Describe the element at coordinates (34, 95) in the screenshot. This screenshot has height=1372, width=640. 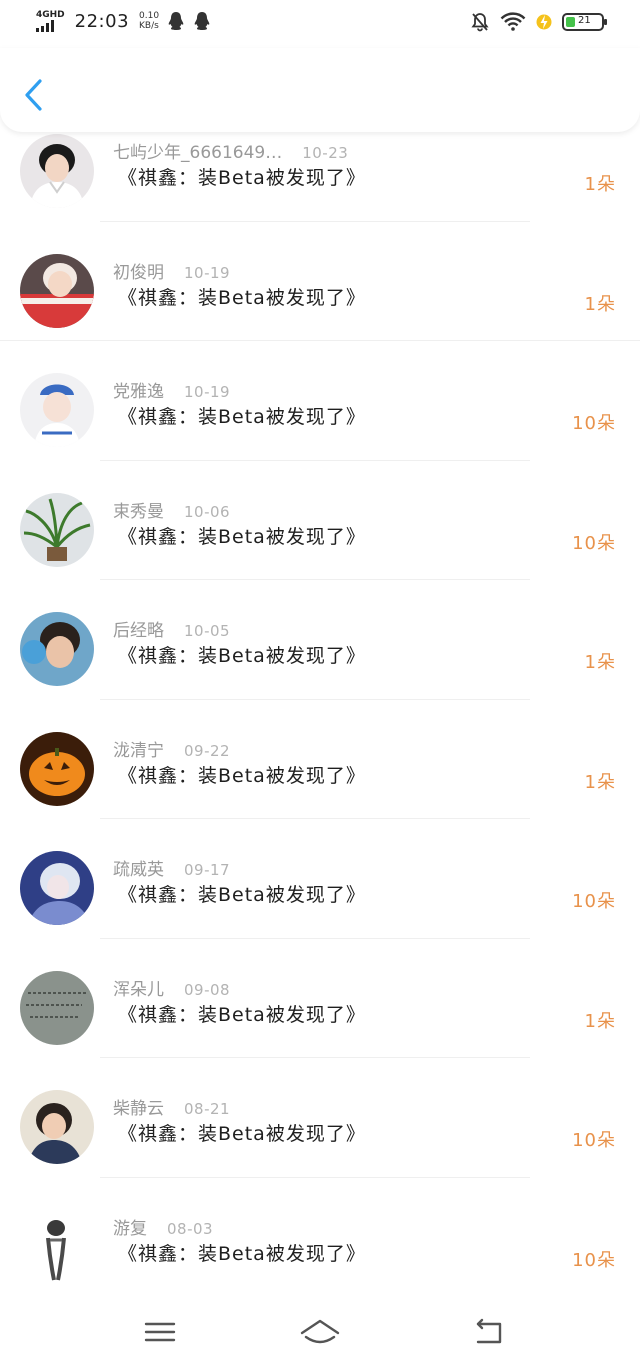
I see `chevron-left-icon` at that location.